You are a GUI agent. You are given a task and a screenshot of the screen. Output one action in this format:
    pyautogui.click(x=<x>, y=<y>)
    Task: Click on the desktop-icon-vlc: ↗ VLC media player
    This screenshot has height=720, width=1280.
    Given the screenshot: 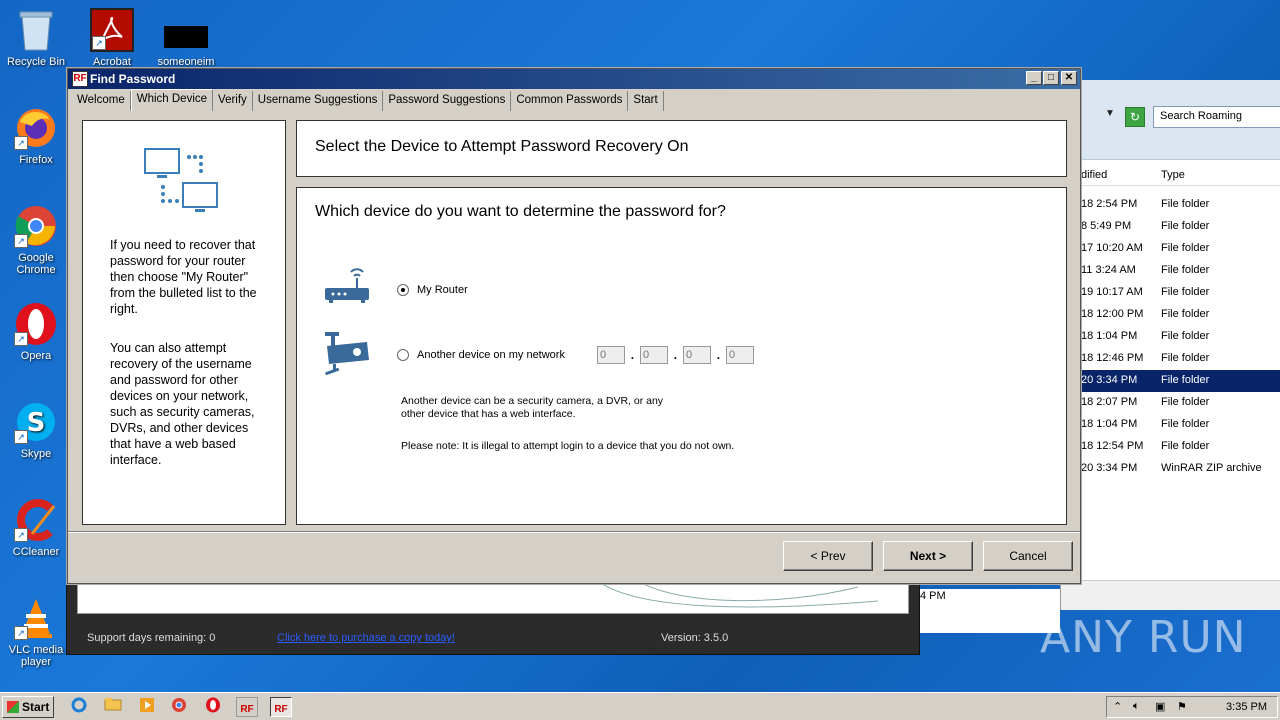 What is the action you would take?
    pyautogui.click(x=36, y=632)
    